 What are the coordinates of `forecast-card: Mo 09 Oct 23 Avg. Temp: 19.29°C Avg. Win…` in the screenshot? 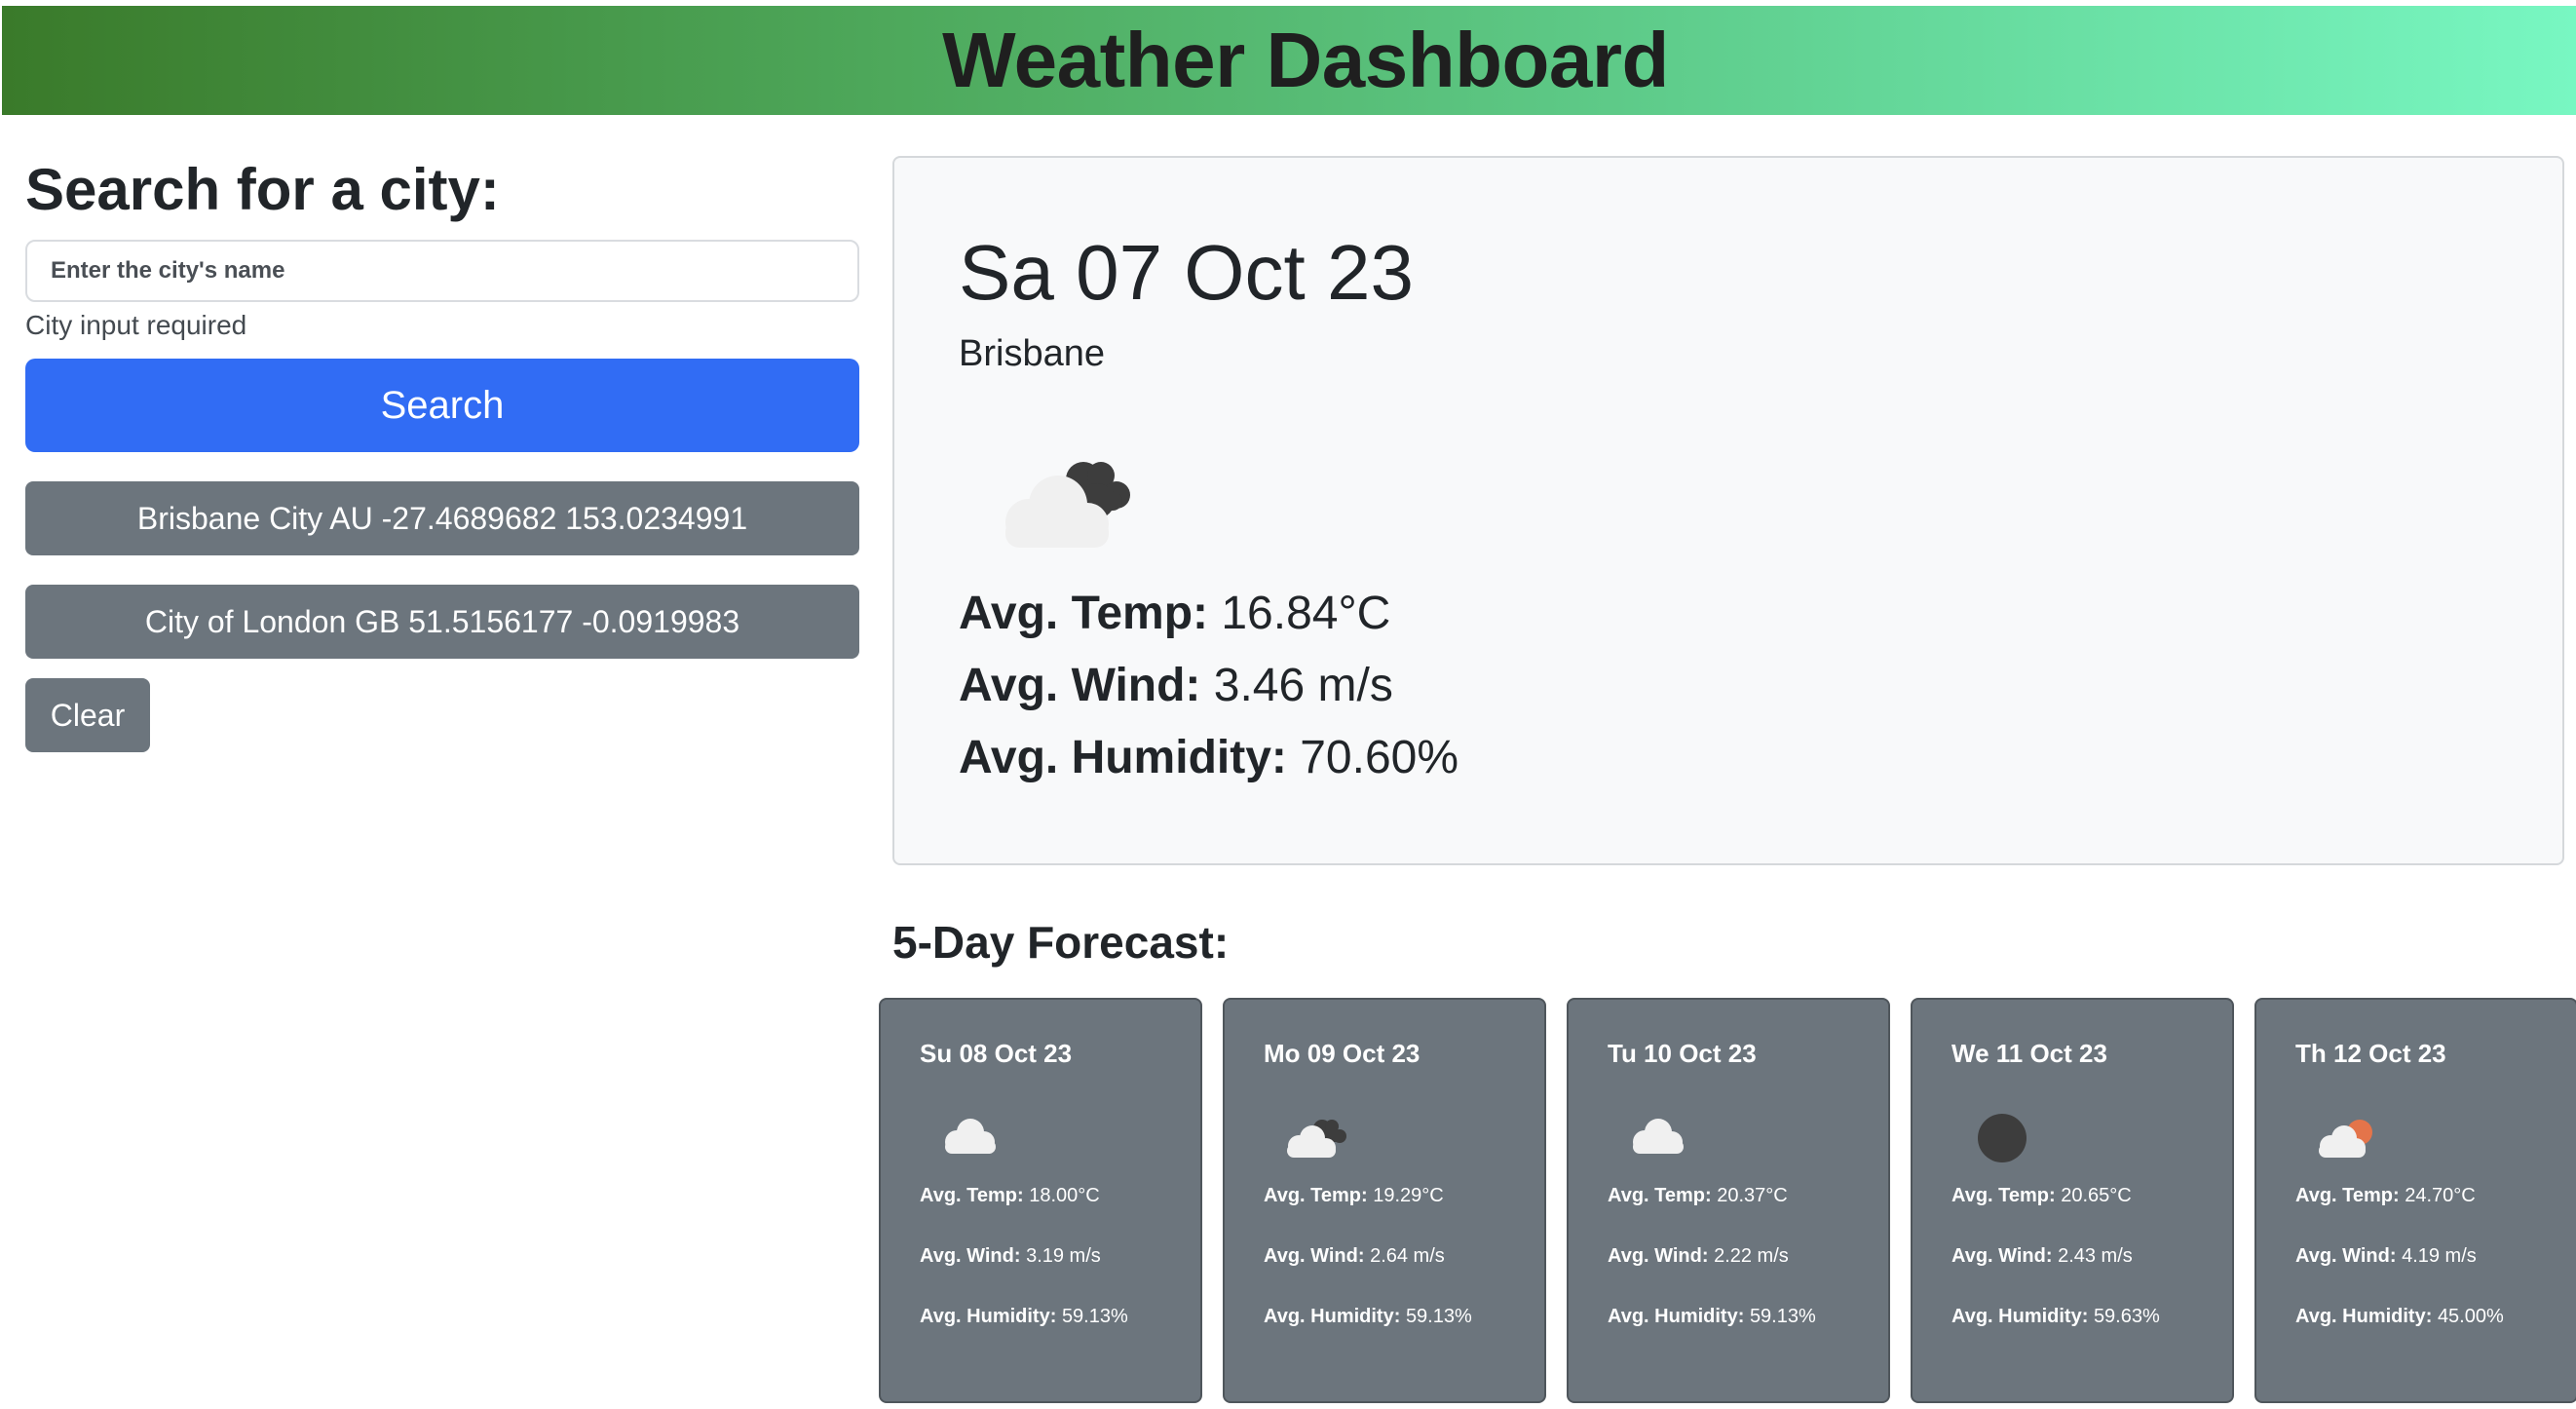 It's located at (1384, 1200).